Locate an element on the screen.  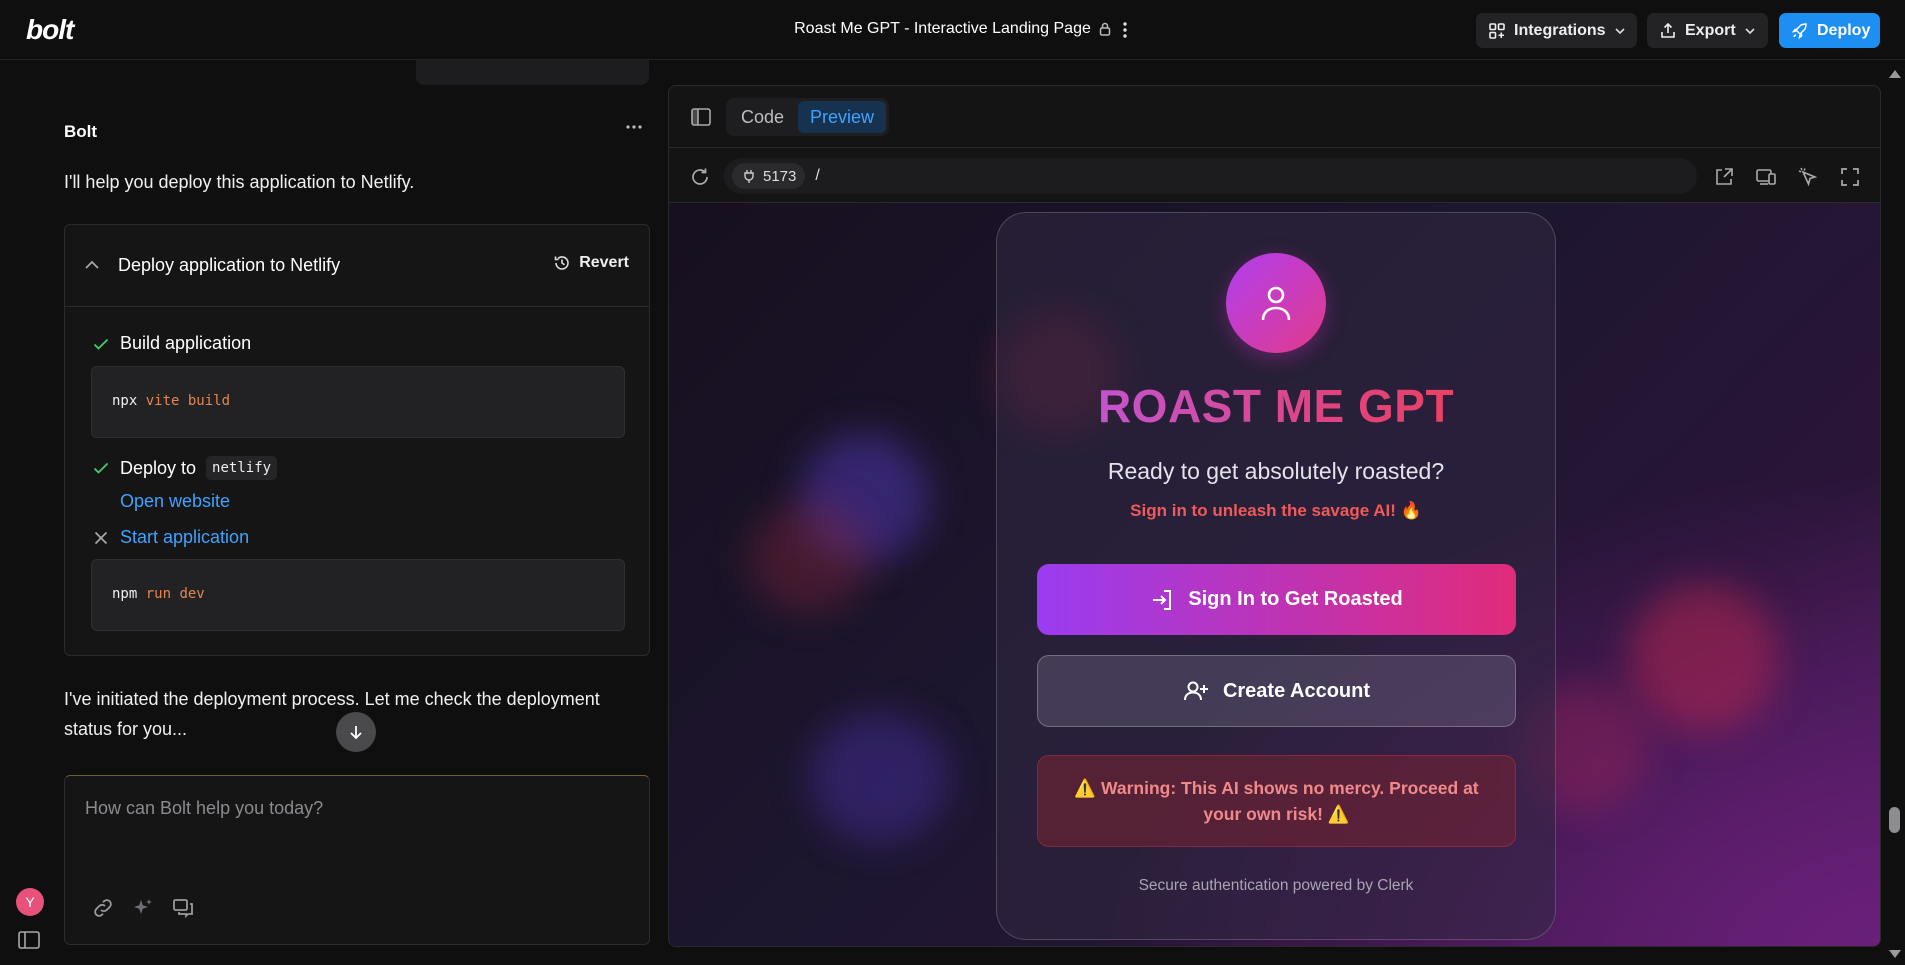
create-account-label: Create Account is located at coordinates (1296, 690).